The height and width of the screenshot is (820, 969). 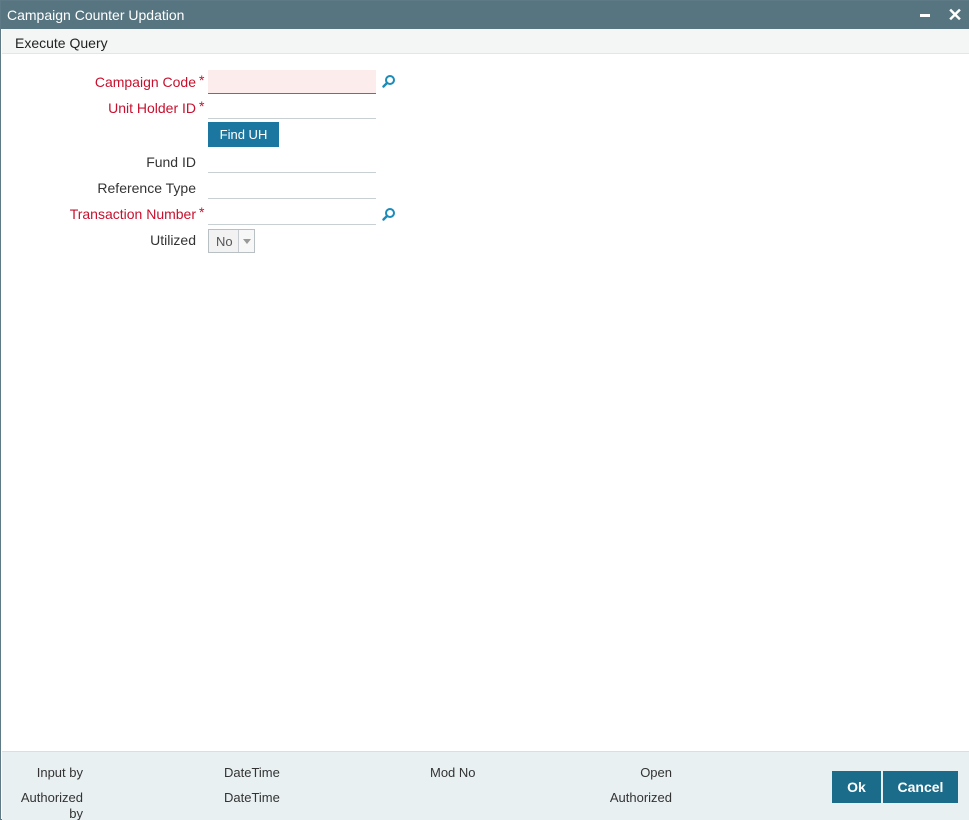 What do you see at coordinates (152, 108) in the screenshot?
I see `unit-holder-id-label: Unit Holder ID` at bounding box center [152, 108].